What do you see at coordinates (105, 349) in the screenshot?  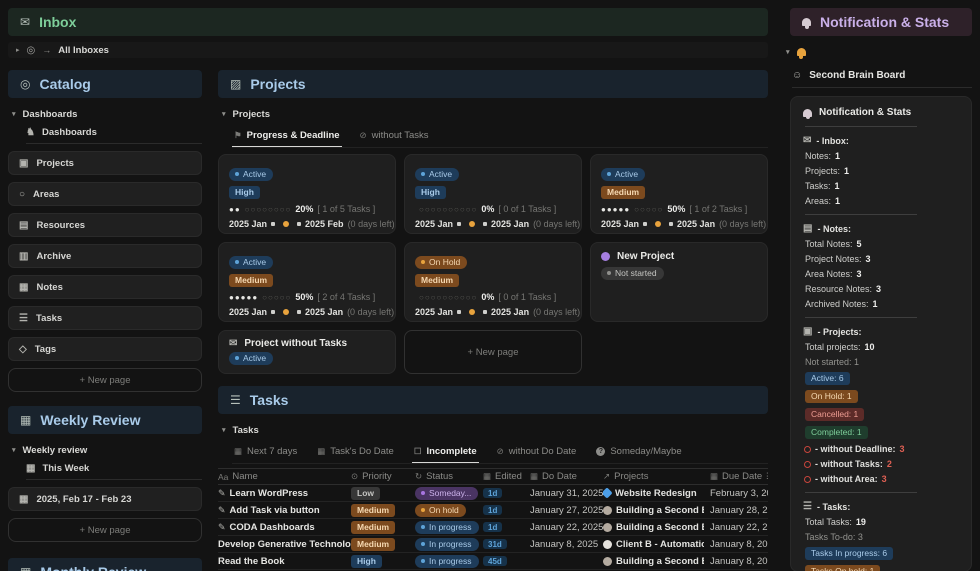 I see `sidebar-item-tags: ◇ Tags` at bounding box center [105, 349].